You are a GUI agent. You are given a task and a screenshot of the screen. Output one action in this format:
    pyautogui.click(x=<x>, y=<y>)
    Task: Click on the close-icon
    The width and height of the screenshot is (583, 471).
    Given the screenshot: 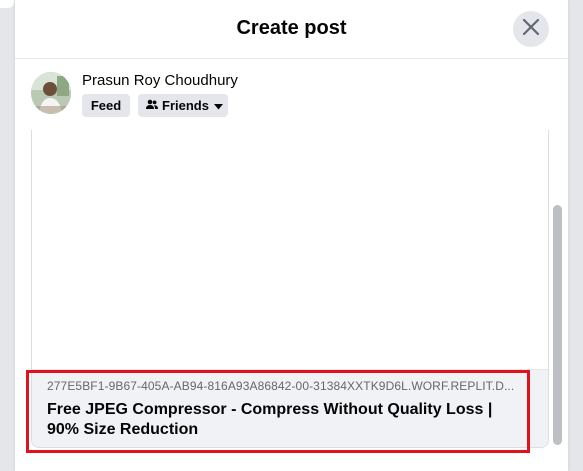 What is the action you would take?
    pyautogui.click(x=531, y=29)
    